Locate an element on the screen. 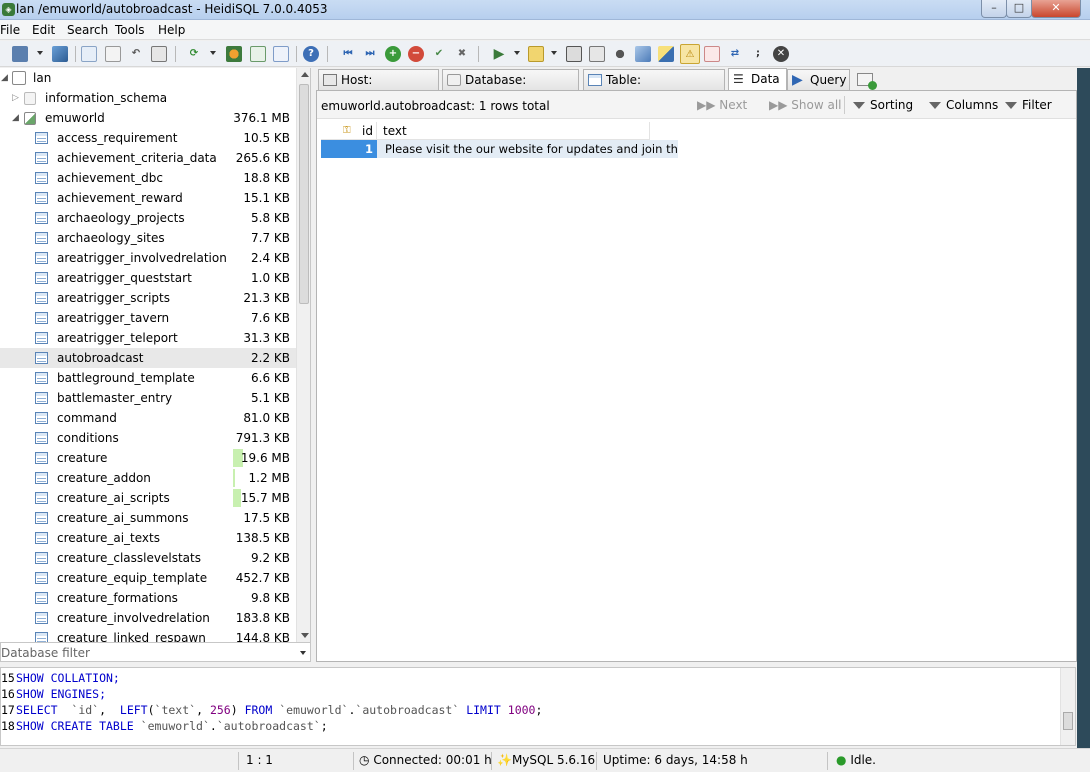 The width and height of the screenshot is (1090, 772). print-icon is located at coordinates (159, 54).